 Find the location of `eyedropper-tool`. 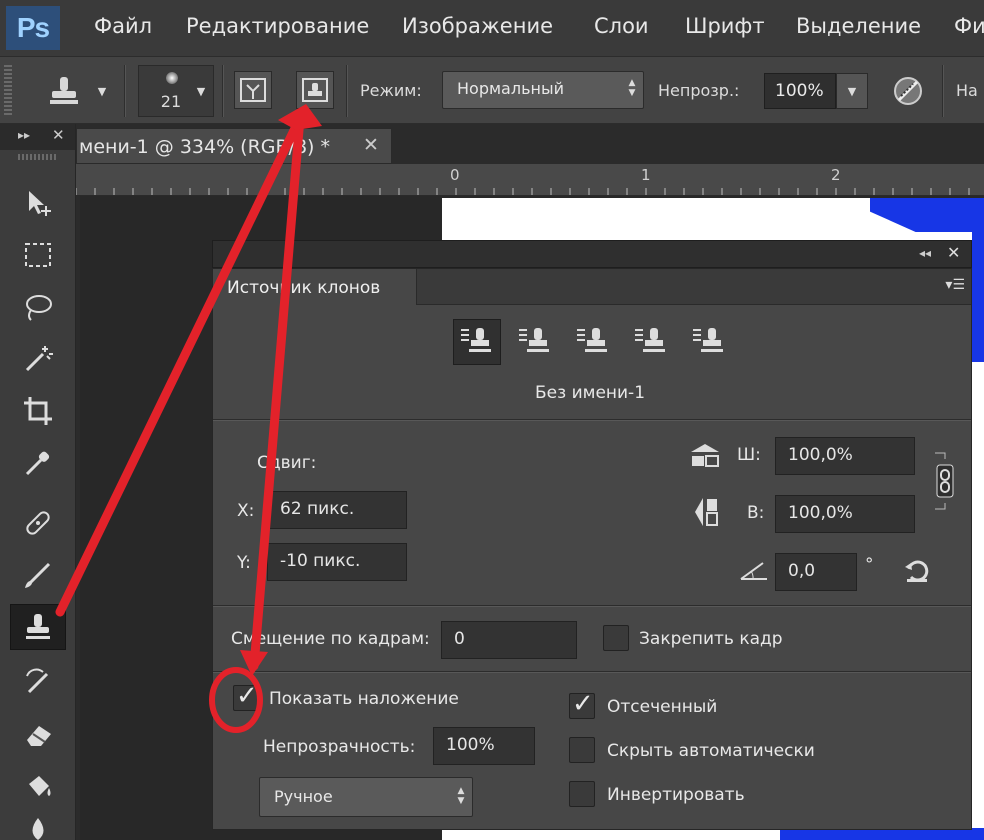

eyedropper-tool is located at coordinates (38, 463).